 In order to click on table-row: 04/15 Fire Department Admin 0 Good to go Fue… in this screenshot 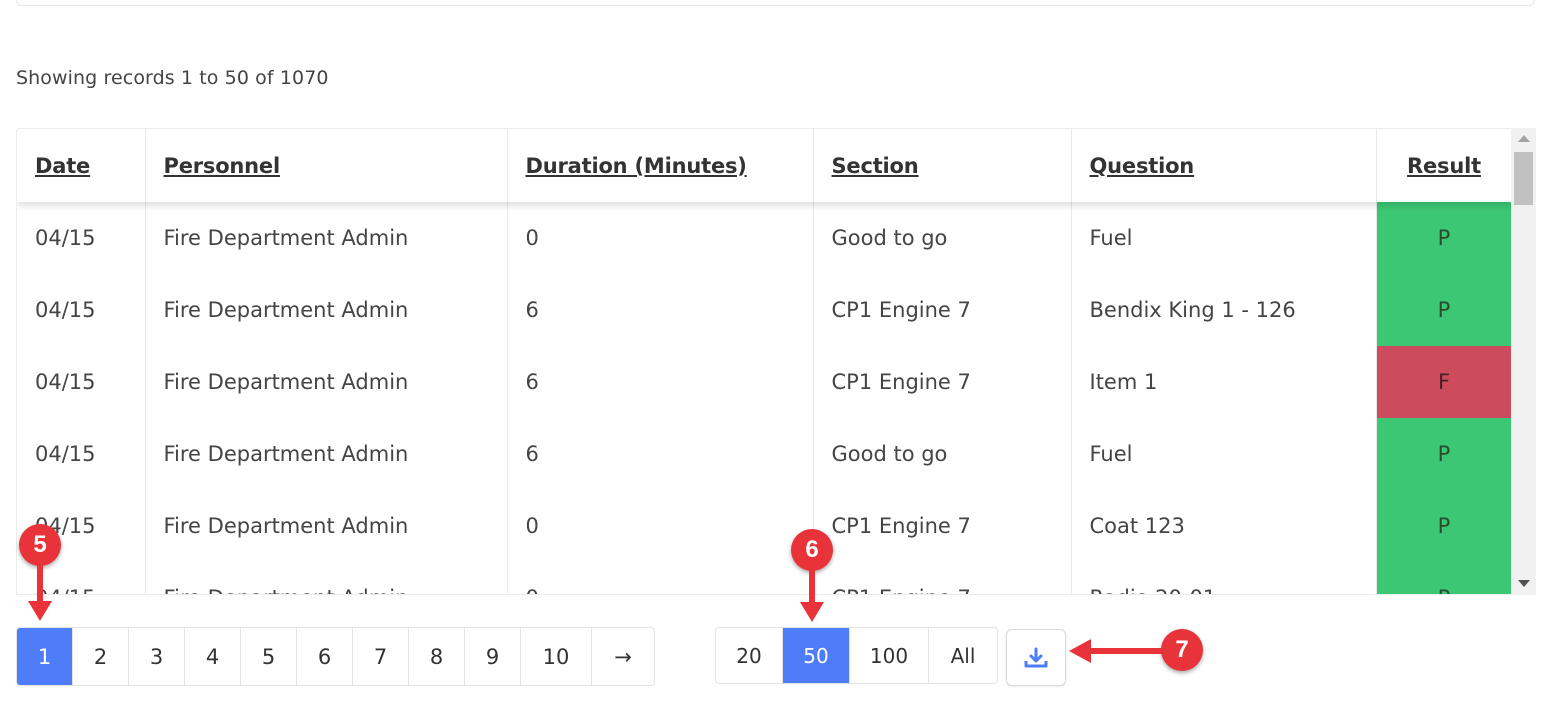, I will do `click(765, 238)`.